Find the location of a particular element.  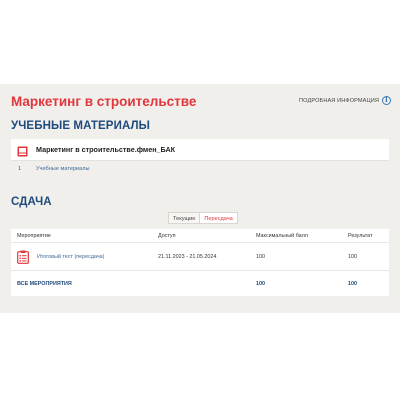

table-total-row: ВСЕ МЕРОПРИЯТИЯ 100 100 is located at coordinates (200, 283).